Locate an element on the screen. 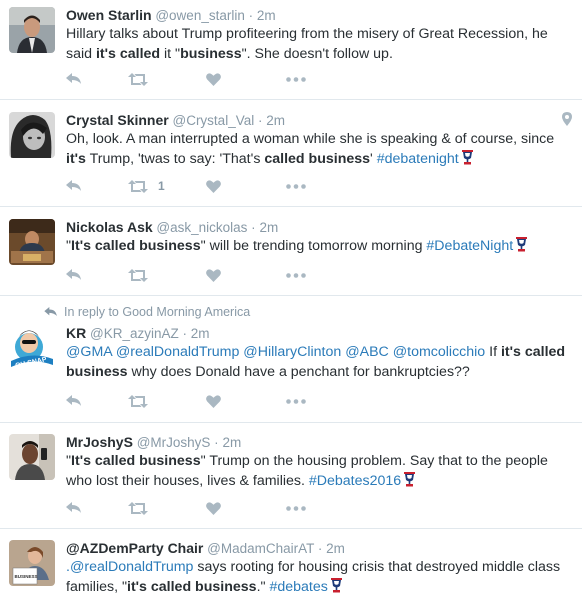  reply-context: In reply to Good Morning America is located at coordinates (147, 312).